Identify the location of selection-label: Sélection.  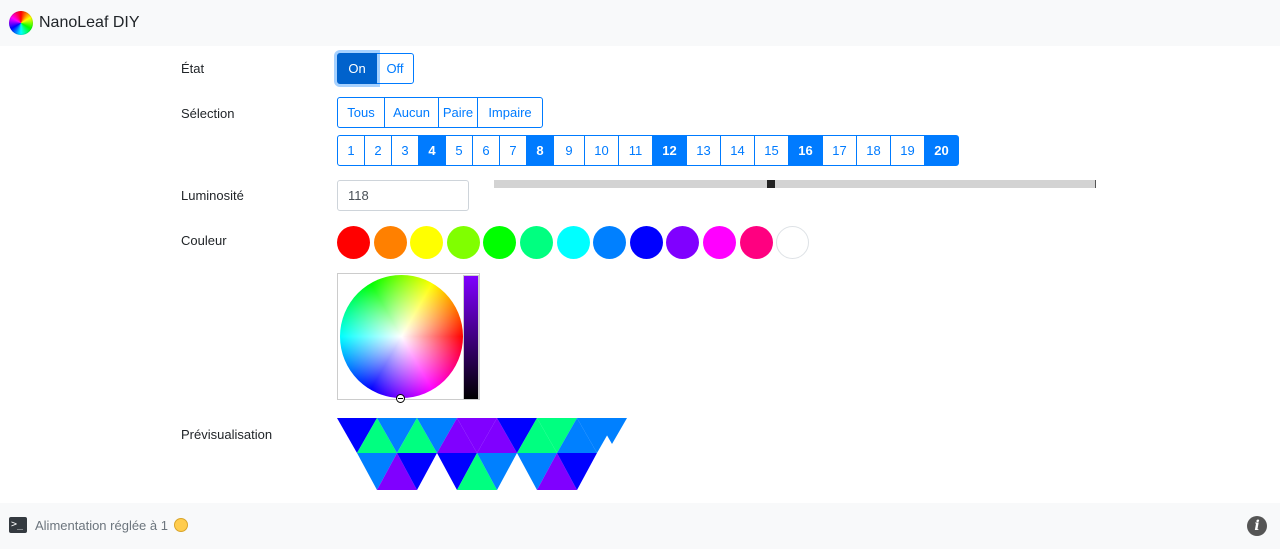
(208, 113).